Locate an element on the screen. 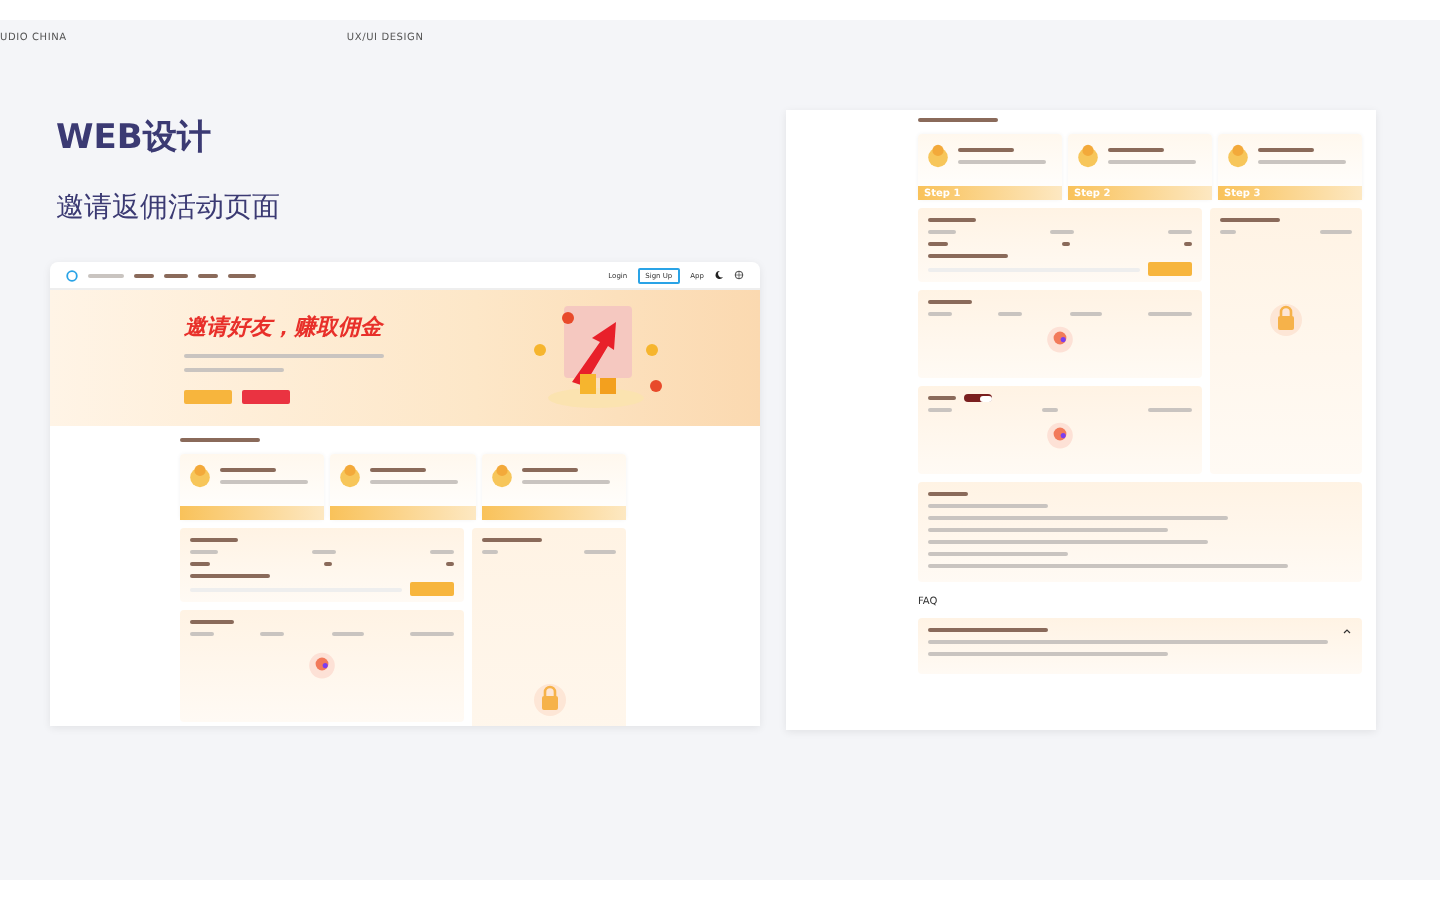 The width and height of the screenshot is (1440, 900). page-subtitle: 邀请返佣活动页面 is located at coordinates (168, 208).